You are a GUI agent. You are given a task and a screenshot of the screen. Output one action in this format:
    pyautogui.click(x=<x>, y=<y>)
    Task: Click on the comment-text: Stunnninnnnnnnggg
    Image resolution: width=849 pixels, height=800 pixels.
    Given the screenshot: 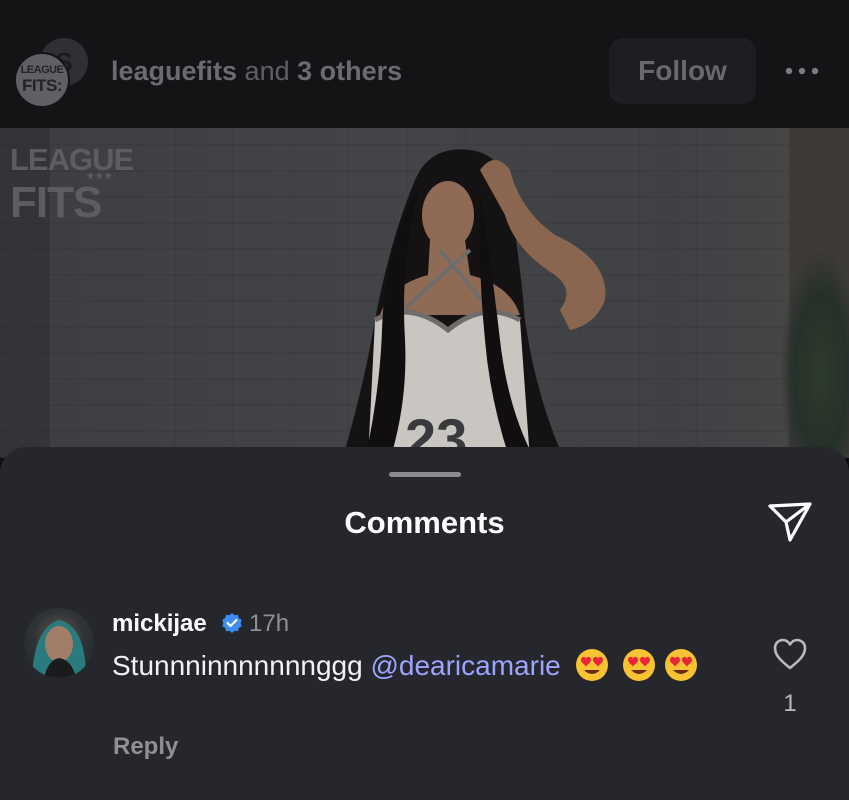 What is the action you would take?
    pyautogui.click(x=241, y=665)
    